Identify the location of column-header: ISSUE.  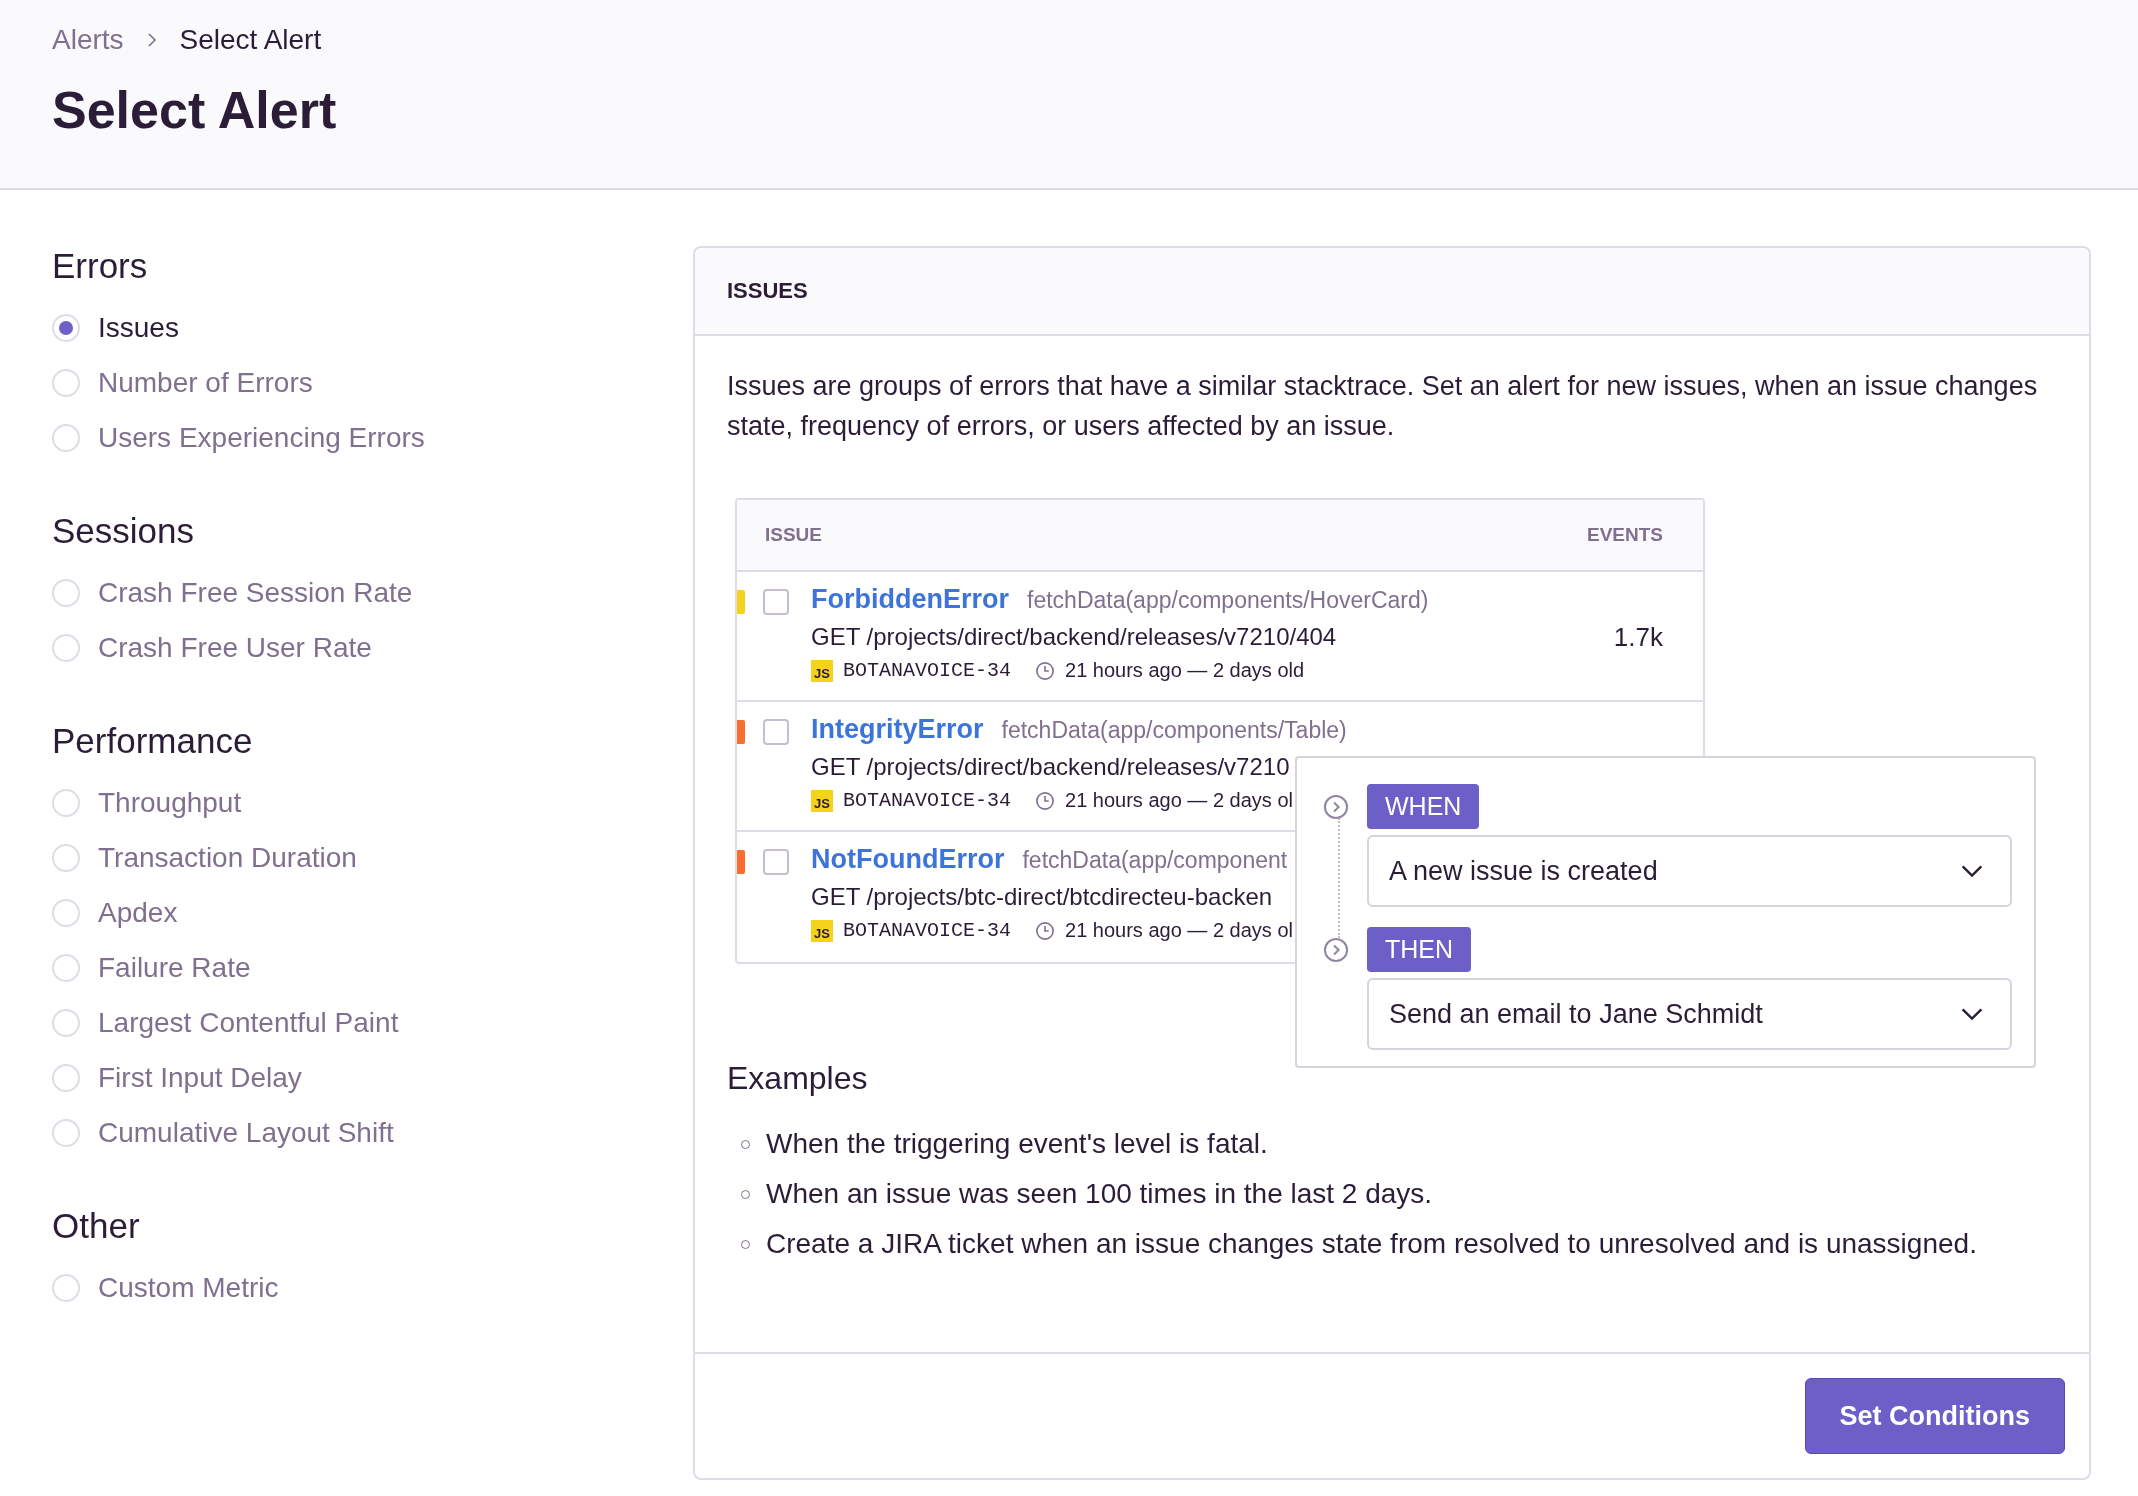
(794, 535).